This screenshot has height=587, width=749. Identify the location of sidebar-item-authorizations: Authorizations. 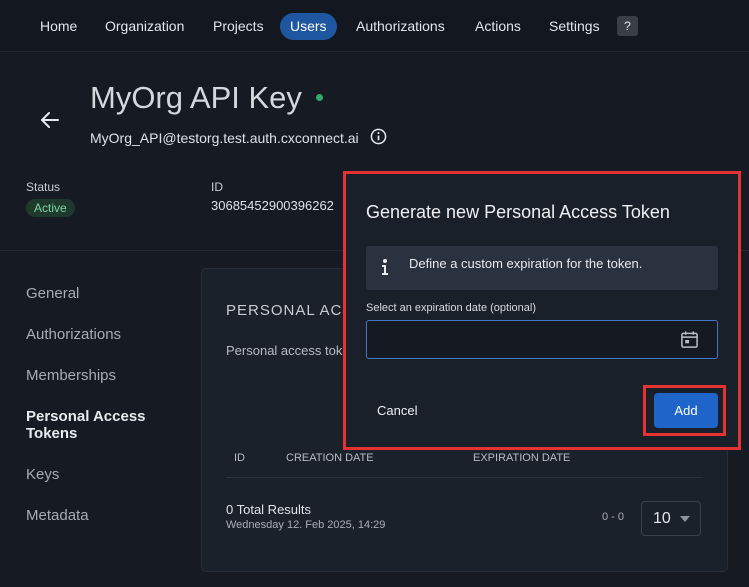
(73, 334).